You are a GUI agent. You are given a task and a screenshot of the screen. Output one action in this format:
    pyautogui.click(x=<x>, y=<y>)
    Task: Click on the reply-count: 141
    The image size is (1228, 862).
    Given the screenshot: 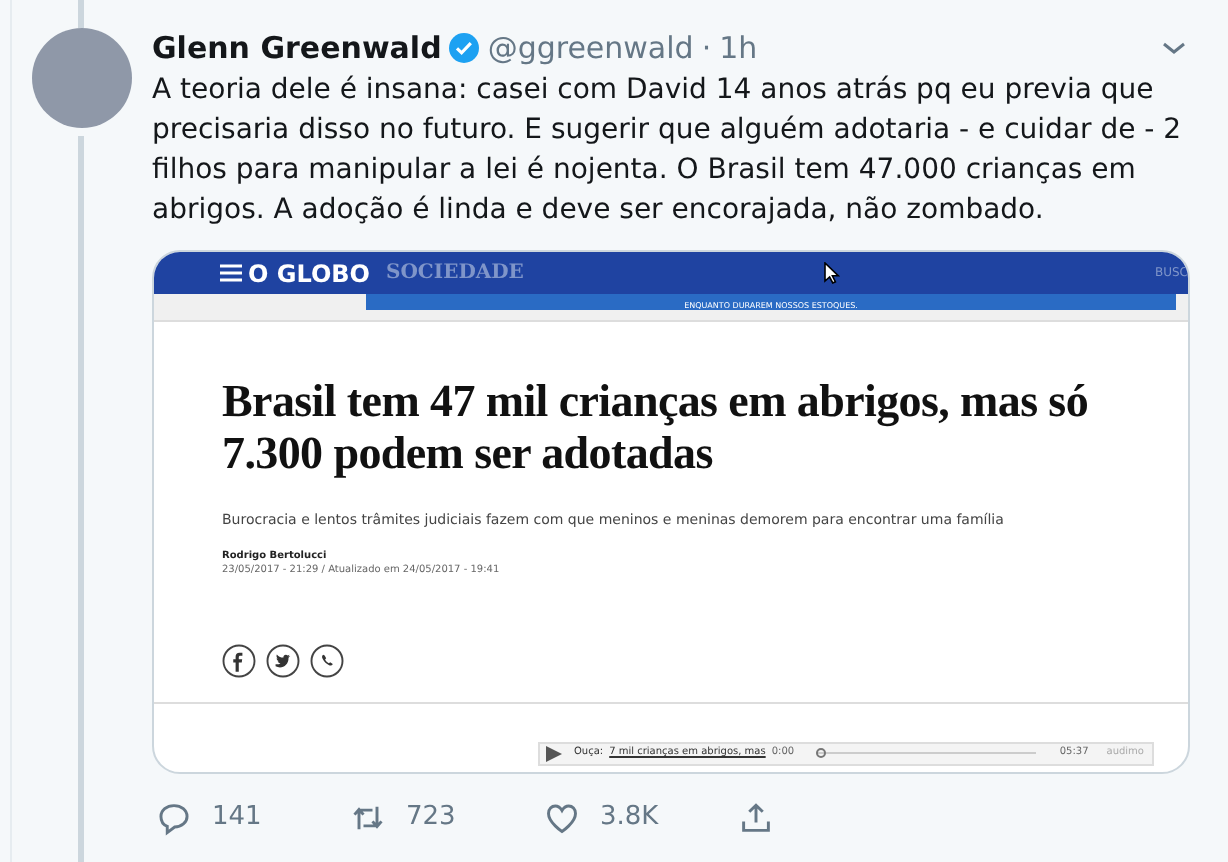 What is the action you would take?
    pyautogui.click(x=237, y=818)
    